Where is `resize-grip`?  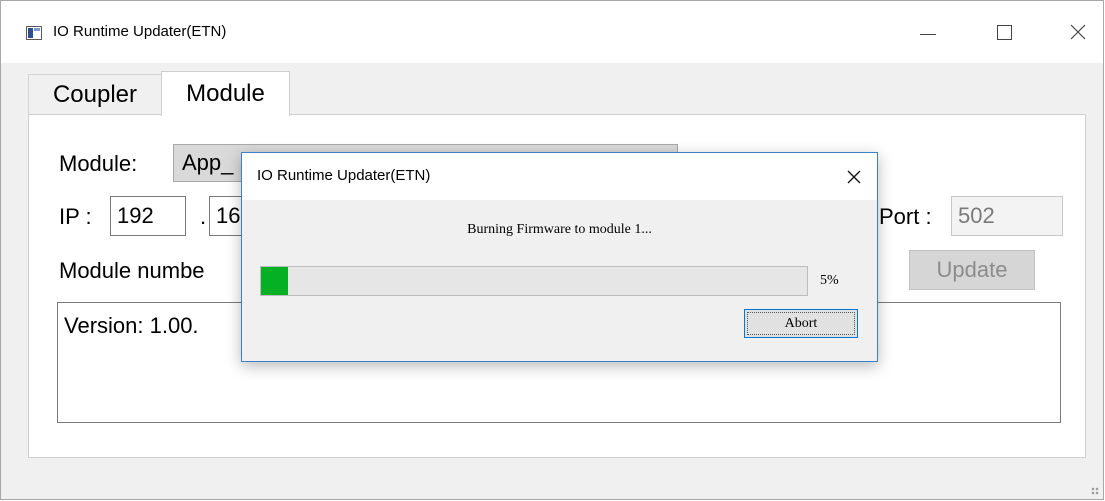
resize-grip is located at coordinates (1095, 491).